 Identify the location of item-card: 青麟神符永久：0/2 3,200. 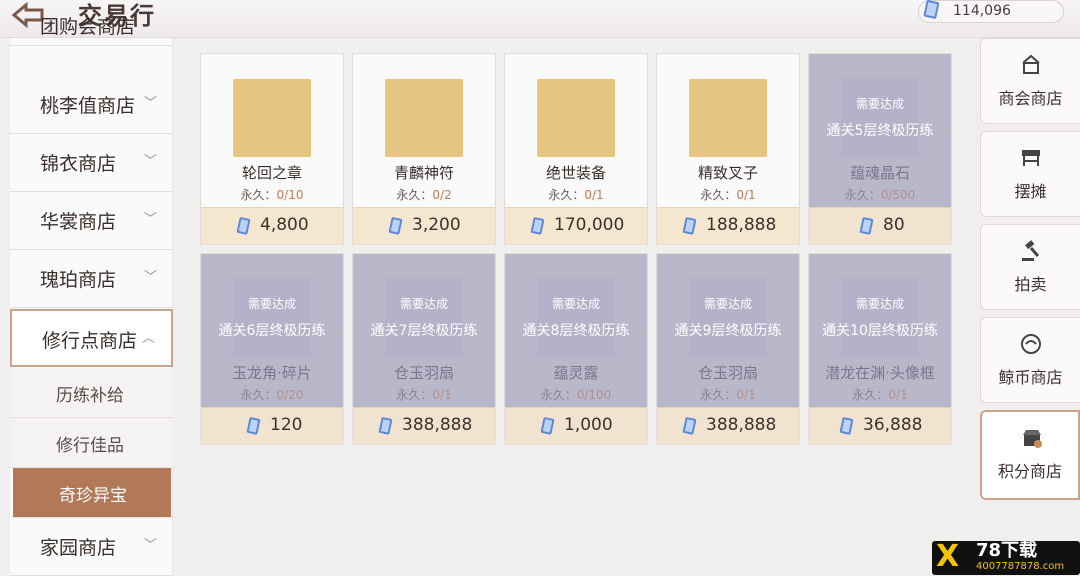
(424, 149).